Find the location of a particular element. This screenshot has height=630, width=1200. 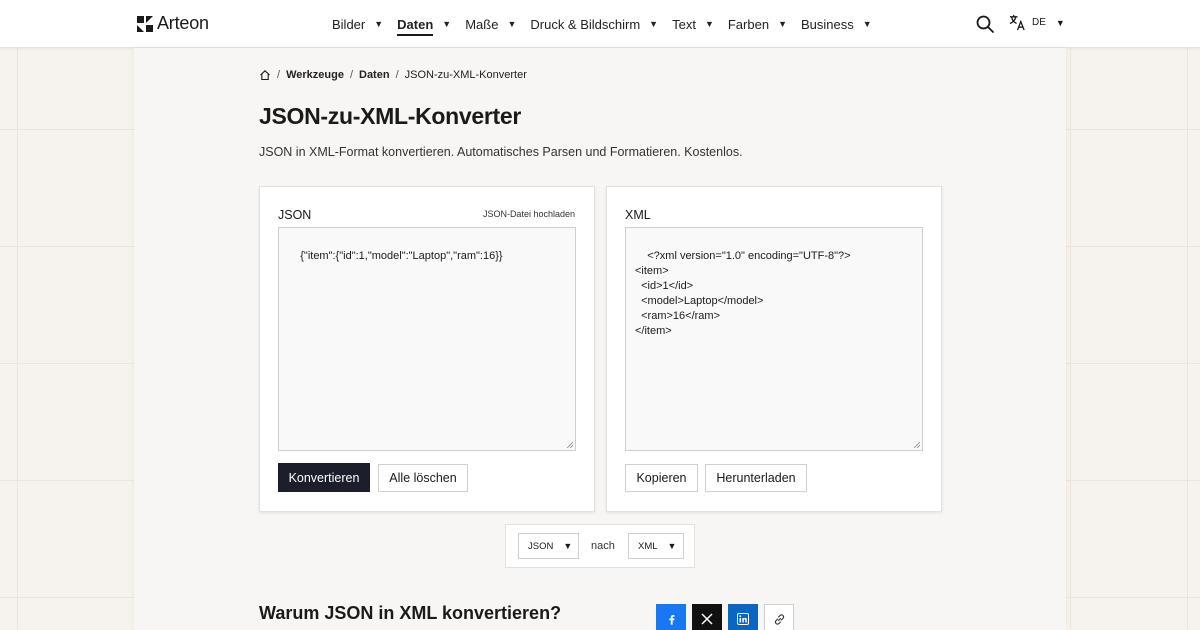

nav-item-label: Farben is located at coordinates (748, 24).